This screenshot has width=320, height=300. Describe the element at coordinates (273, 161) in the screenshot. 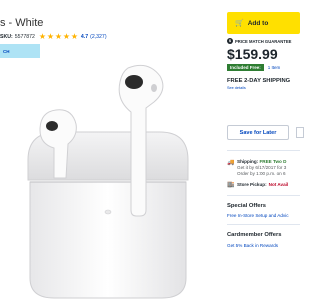

I see `shipping-value: FREE Two D` at that location.